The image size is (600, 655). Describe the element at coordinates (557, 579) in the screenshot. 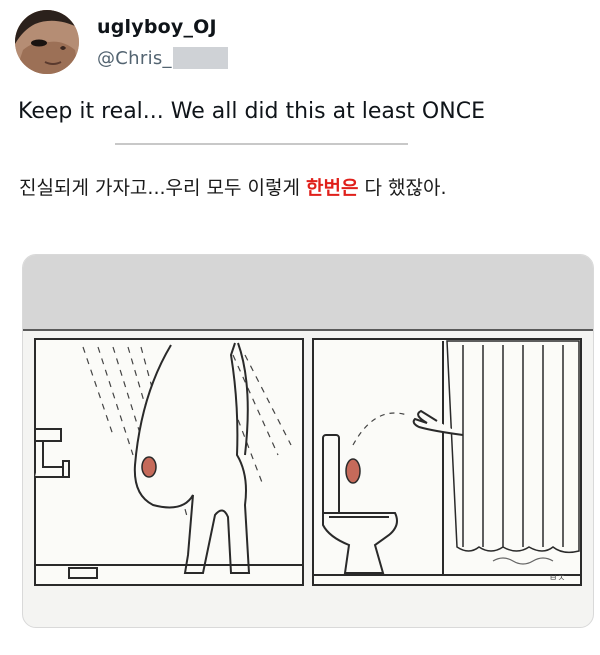

I see `svg-text: ㅂㅈ` at that location.